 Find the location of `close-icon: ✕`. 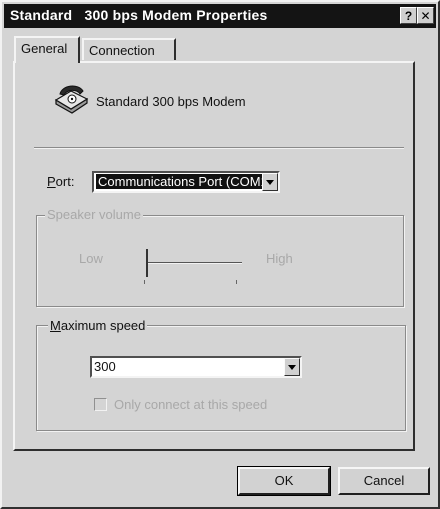

close-icon: ✕ is located at coordinates (425, 16).